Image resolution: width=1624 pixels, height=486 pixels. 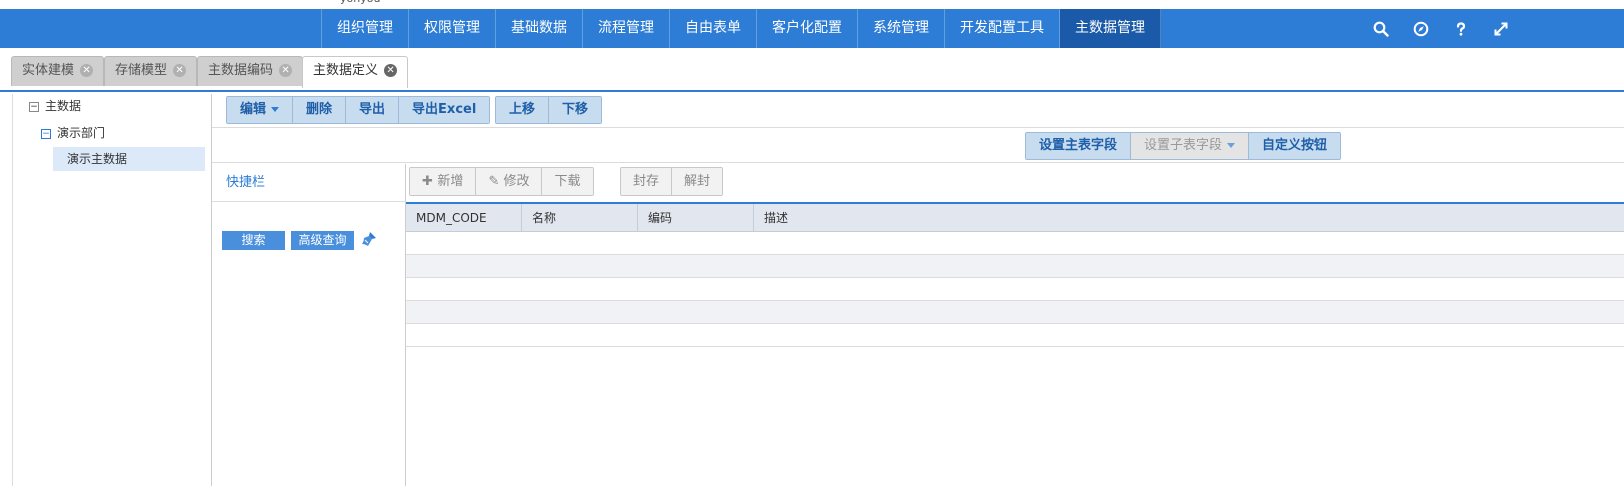 What do you see at coordinates (365, 28) in the screenshot?
I see `nav-item-org: 组织管理` at bounding box center [365, 28].